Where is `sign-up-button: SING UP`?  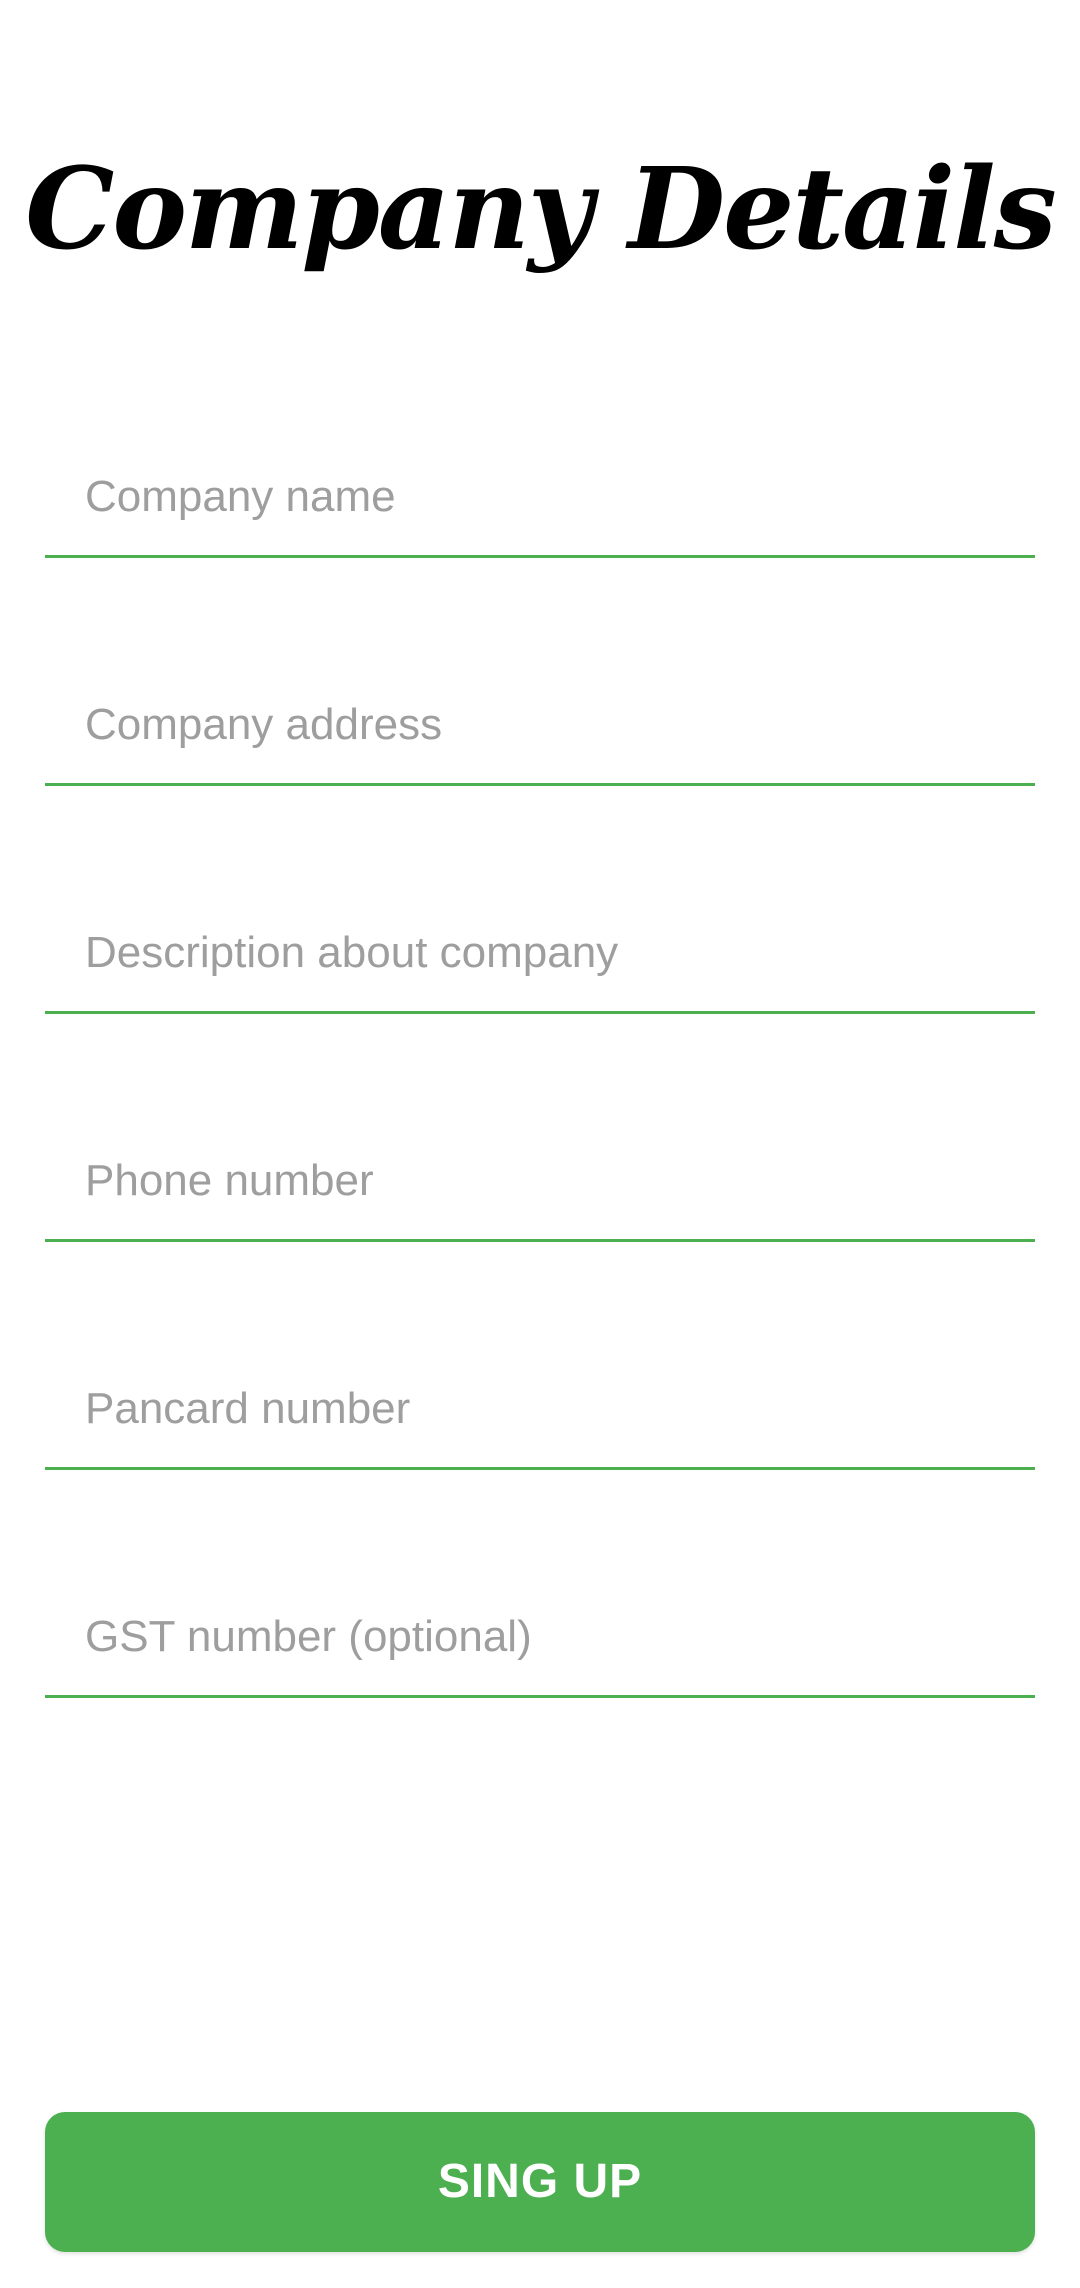 sign-up-button: SING UP is located at coordinates (540, 2182).